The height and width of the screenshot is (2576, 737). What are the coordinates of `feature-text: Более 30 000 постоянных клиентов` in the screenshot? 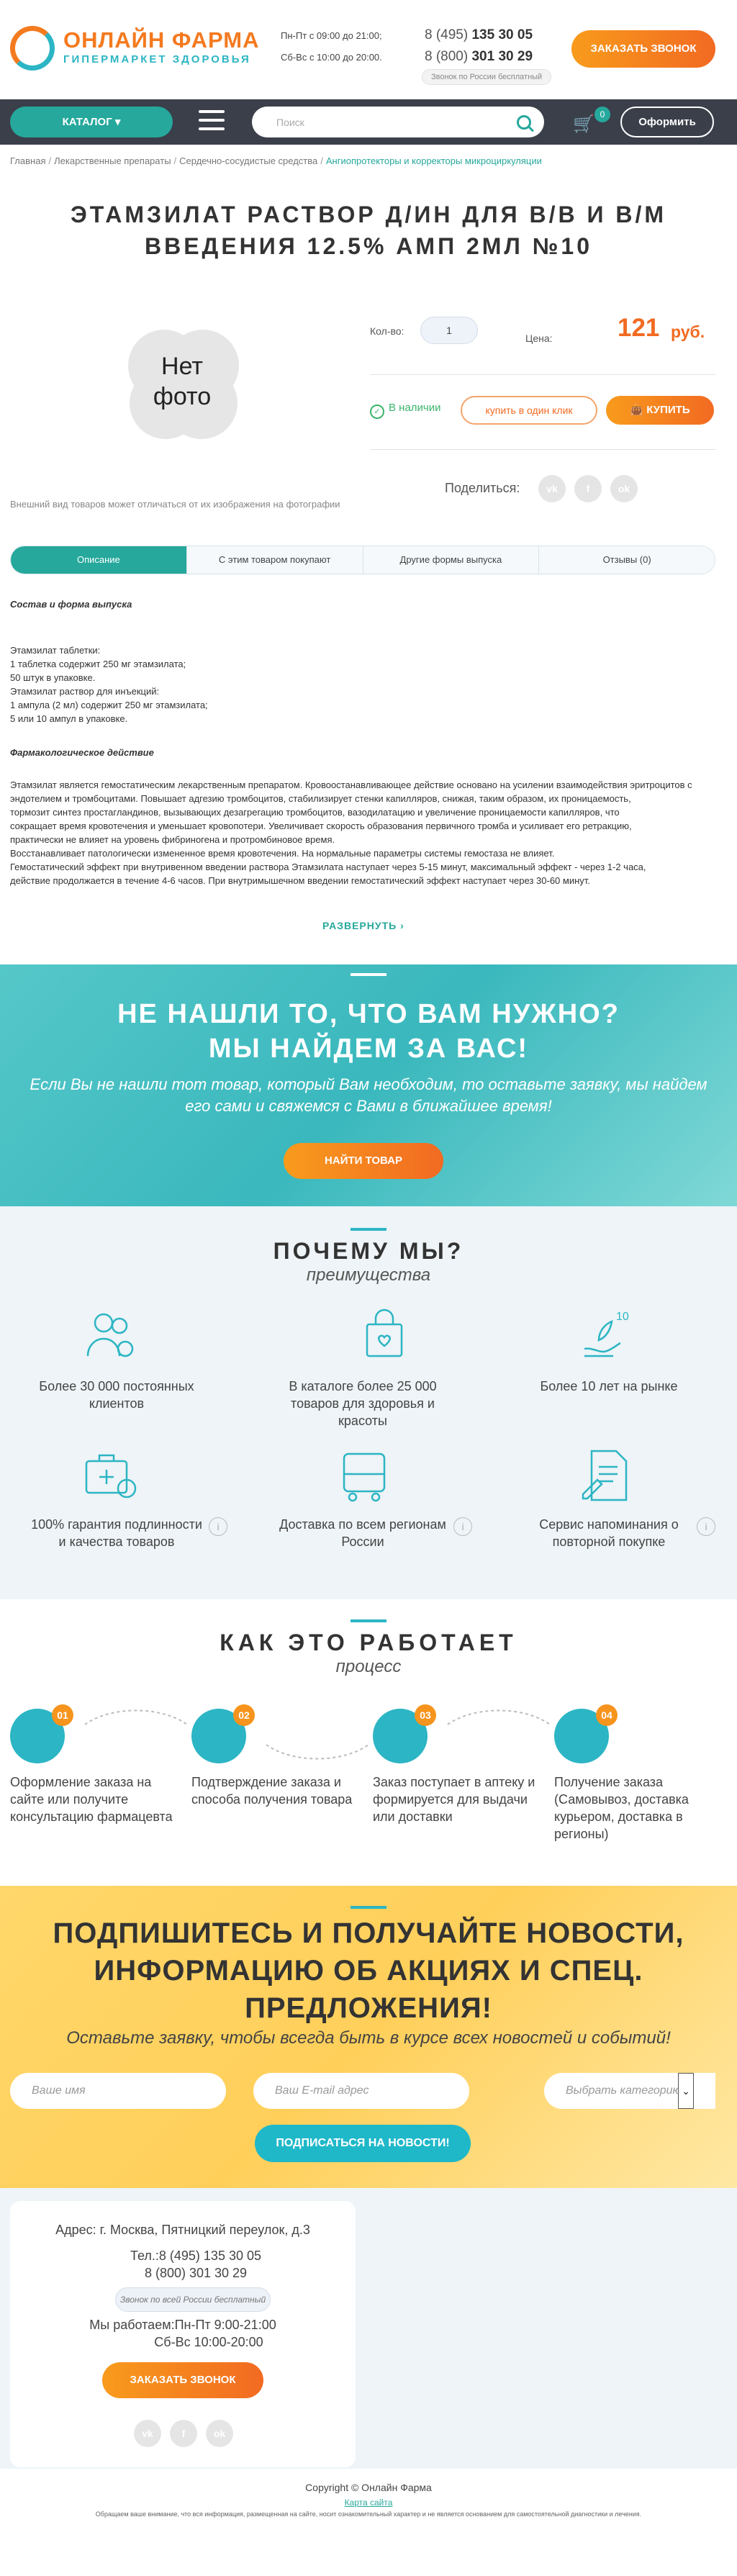 It's located at (116, 1395).